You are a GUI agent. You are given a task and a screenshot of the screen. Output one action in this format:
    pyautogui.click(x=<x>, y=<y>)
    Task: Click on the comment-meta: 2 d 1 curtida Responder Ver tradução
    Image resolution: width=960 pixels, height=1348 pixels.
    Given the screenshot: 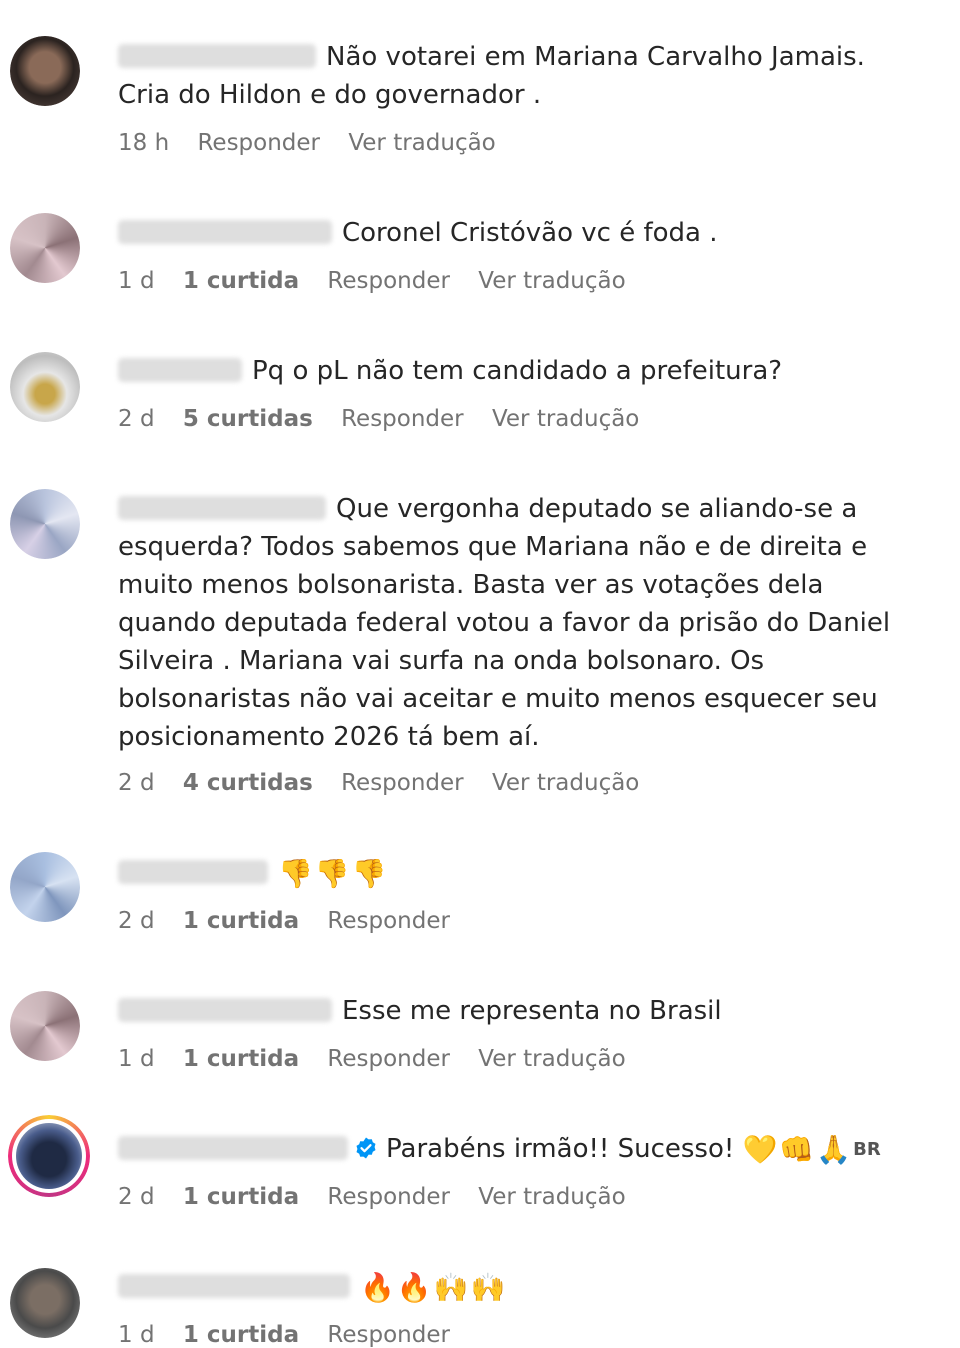 What is the action you would take?
    pyautogui.click(x=382, y=1197)
    